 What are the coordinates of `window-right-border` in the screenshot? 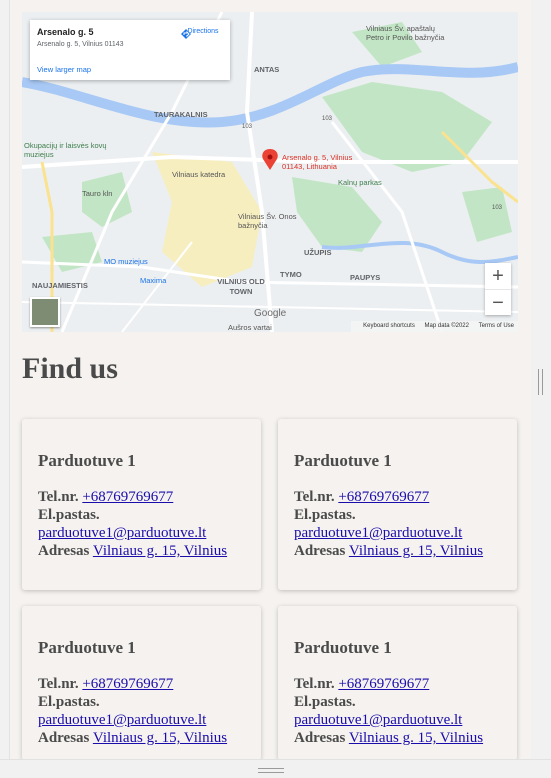 It's located at (541, 389).